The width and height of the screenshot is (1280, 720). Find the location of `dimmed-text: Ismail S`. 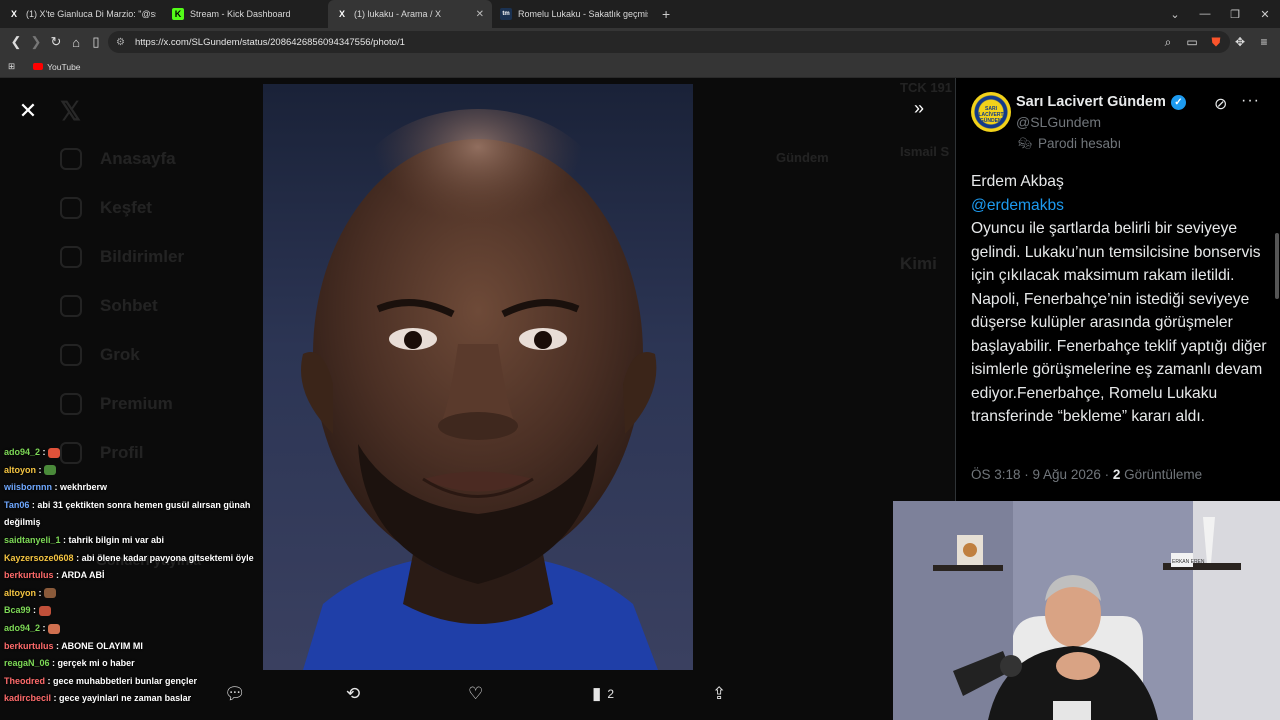

dimmed-text: Ismail S is located at coordinates (925, 151).